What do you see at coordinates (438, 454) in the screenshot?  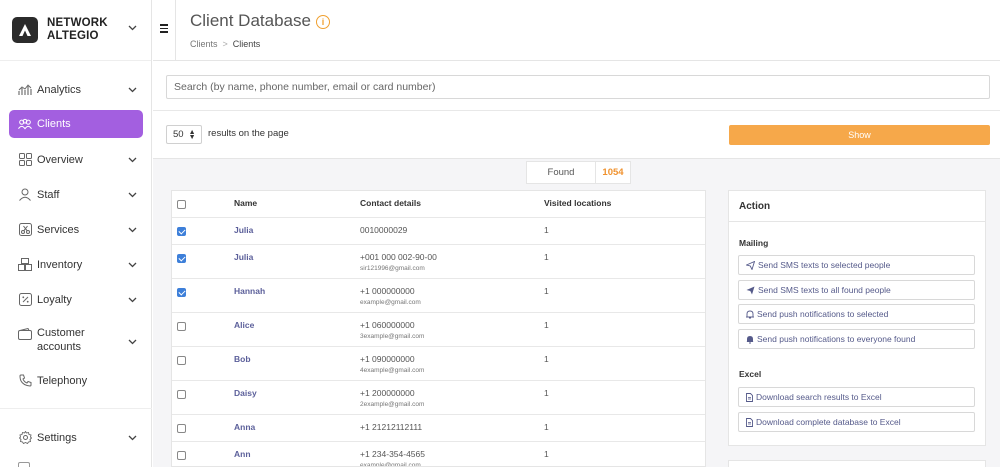 I see `table-row: Ann +1 234-354-4565 example@gmail.com 1` at bounding box center [438, 454].